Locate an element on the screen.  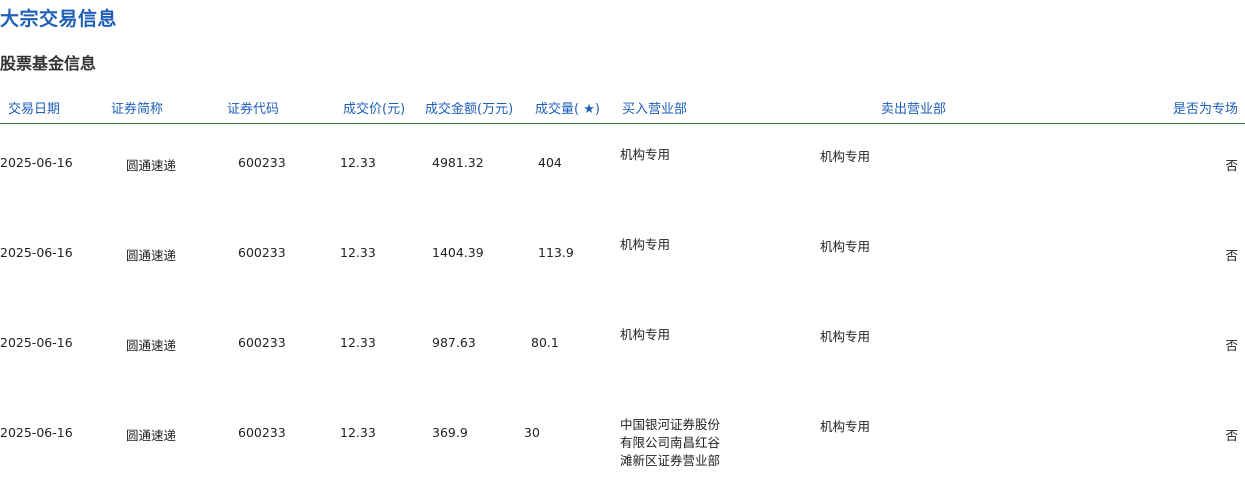
cell-amount: 369.9 is located at coordinates (450, 432).